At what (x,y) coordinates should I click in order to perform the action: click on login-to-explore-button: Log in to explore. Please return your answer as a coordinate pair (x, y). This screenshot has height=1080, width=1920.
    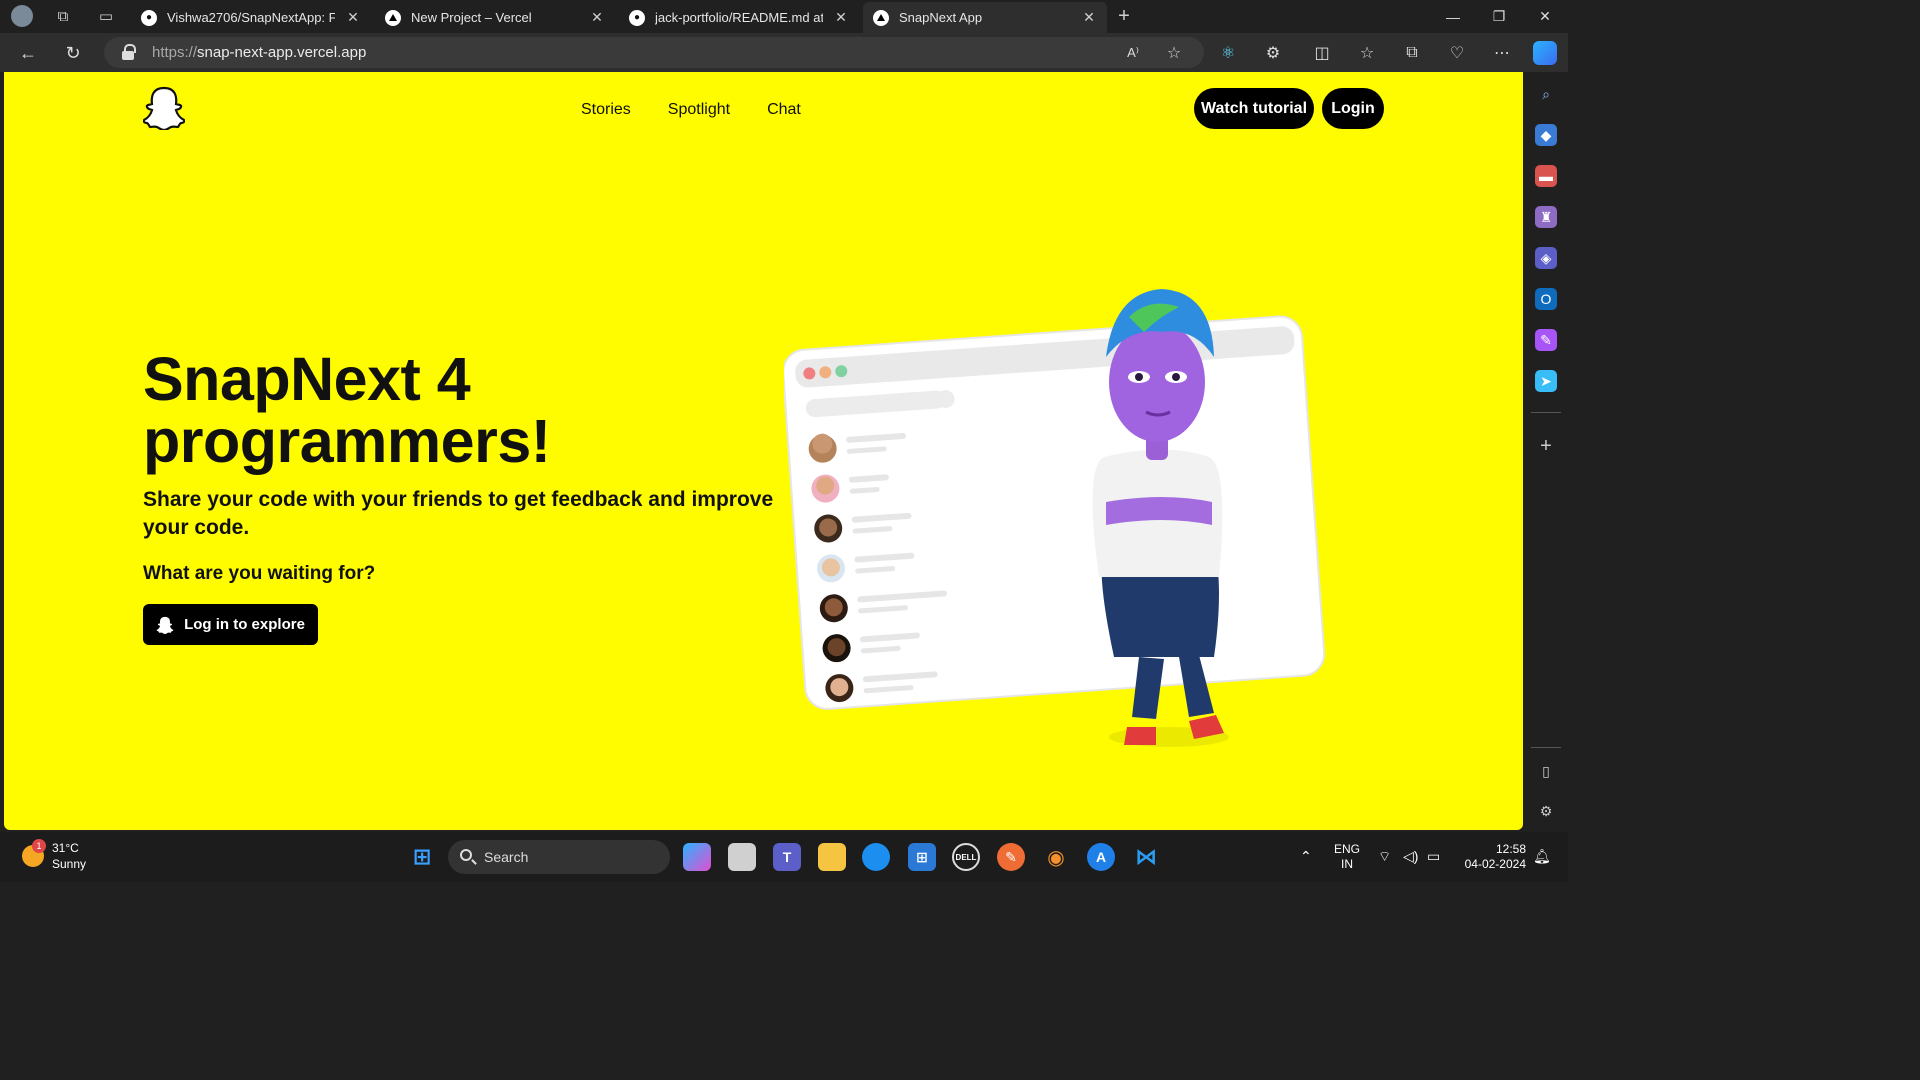
    Looking at the image, I should click on (230, 624).